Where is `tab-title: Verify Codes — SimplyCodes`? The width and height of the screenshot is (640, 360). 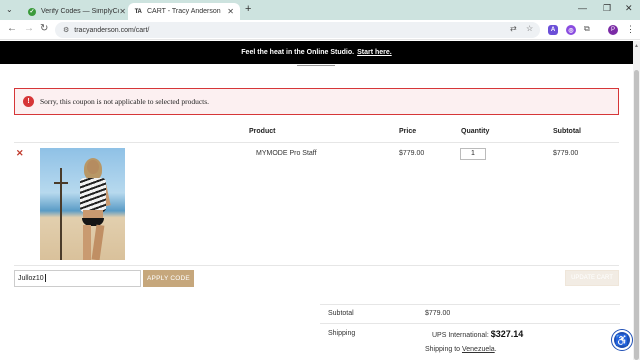
tab-title: Verify Codes — SimplyCodes is located at coordinates (80, 11).